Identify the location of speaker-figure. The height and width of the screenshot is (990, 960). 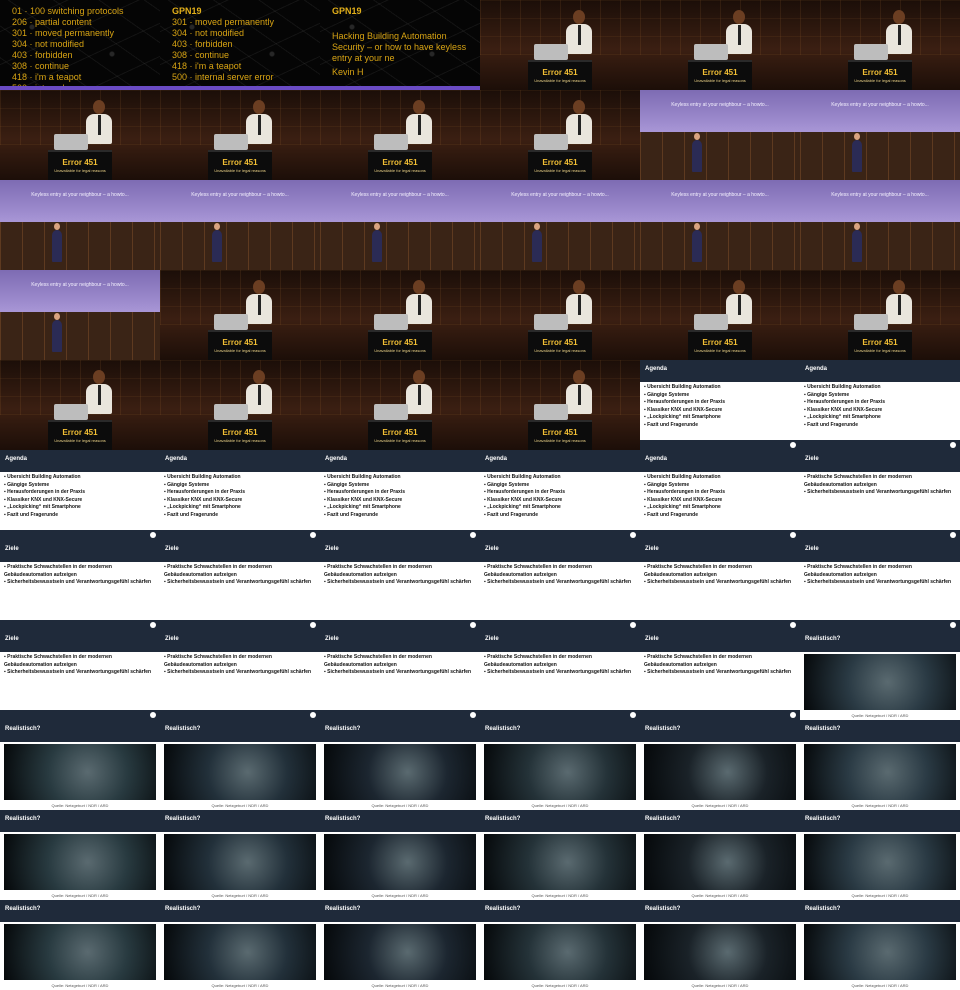
(579, 392).